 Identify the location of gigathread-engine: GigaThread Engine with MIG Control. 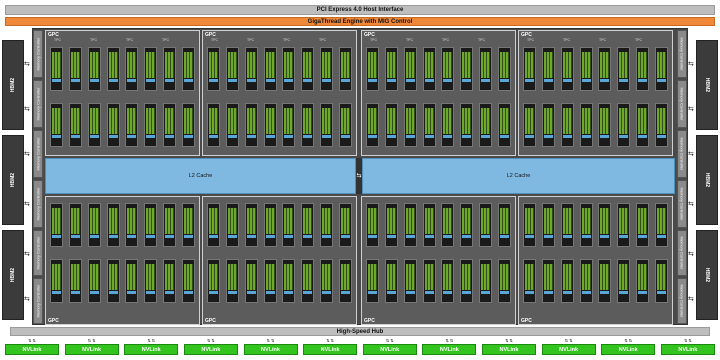
(360, 21).